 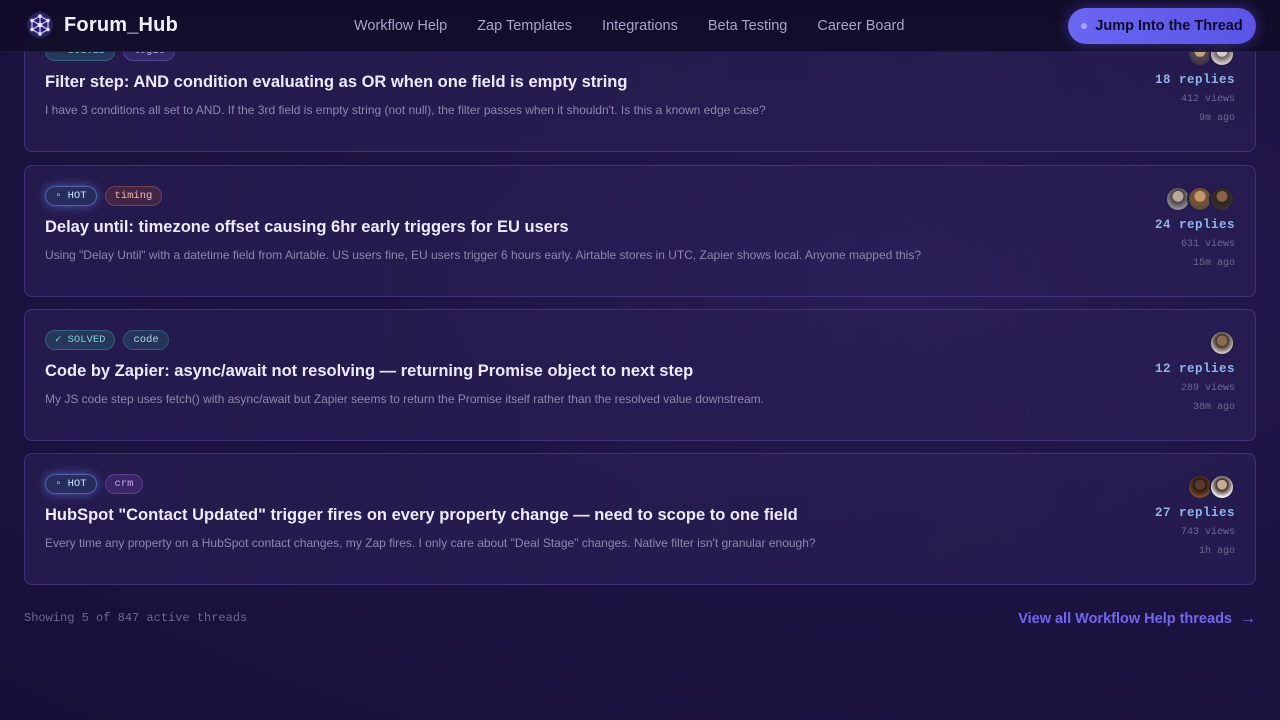 What do you see at coordinates (1207, 244) in the screenshot?
I see `view-count: 631 views` at bounding box center [1207, 244].